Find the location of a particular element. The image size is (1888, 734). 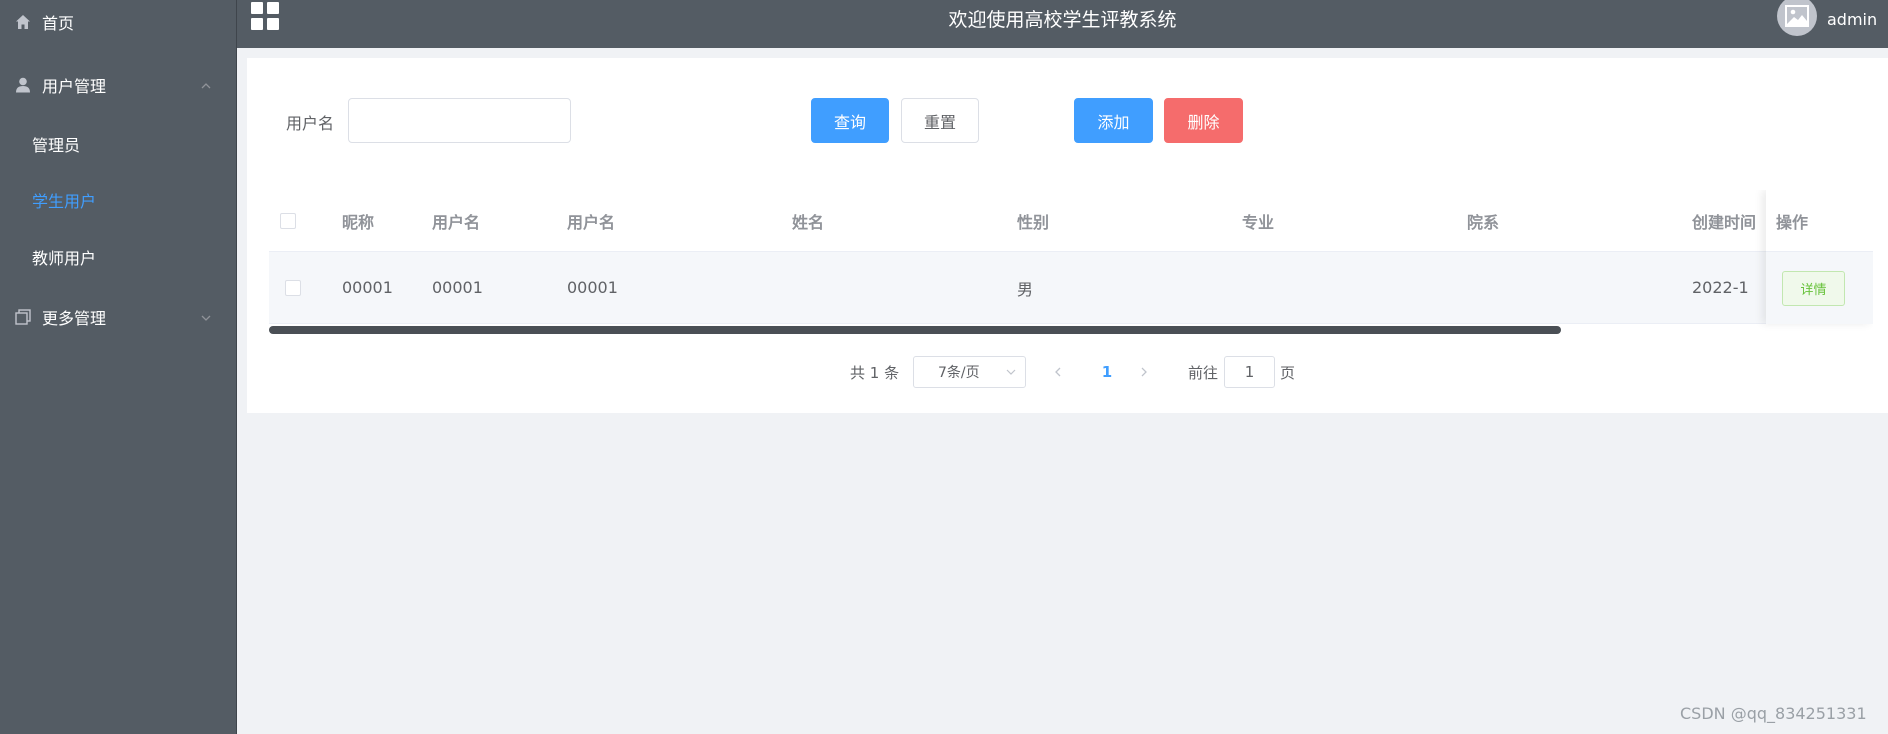

delete-button: 删除 is located at coordinates (1203, 120).